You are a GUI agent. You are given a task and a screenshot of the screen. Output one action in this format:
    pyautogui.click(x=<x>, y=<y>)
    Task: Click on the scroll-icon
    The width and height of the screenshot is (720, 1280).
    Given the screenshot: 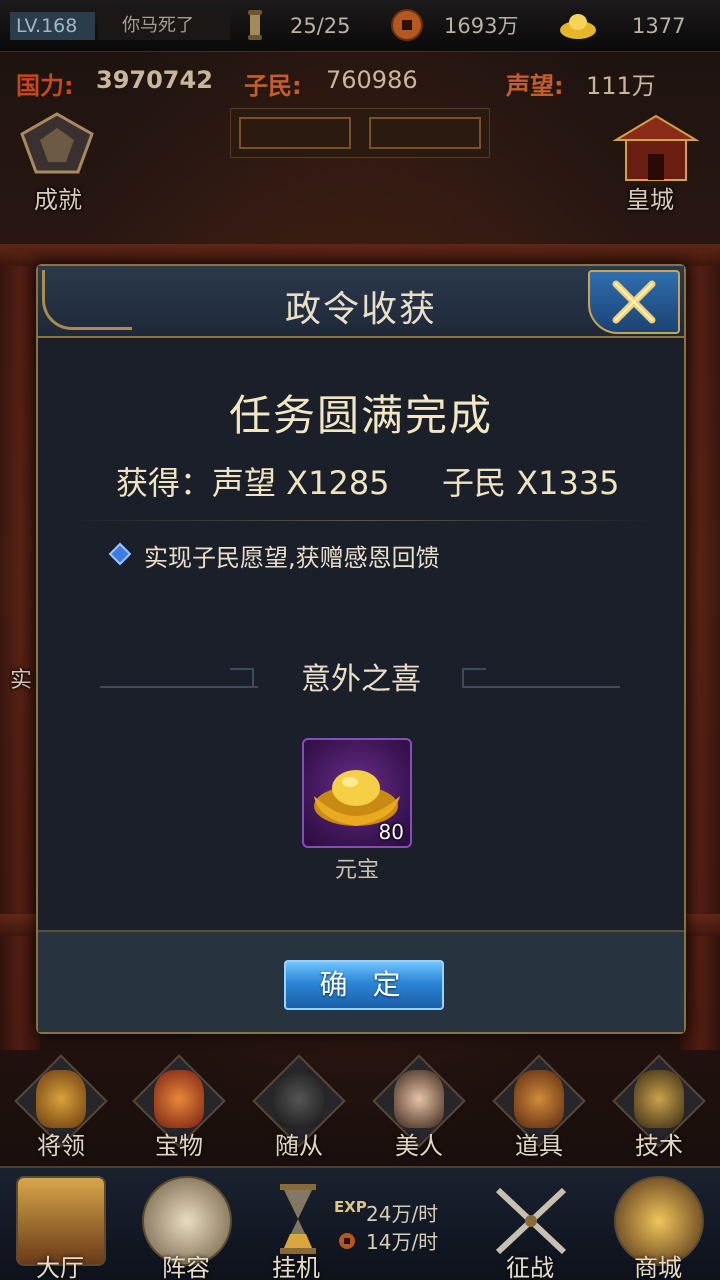 What is the action you would take?
    pyautogui.click(x=255, y=25)
    